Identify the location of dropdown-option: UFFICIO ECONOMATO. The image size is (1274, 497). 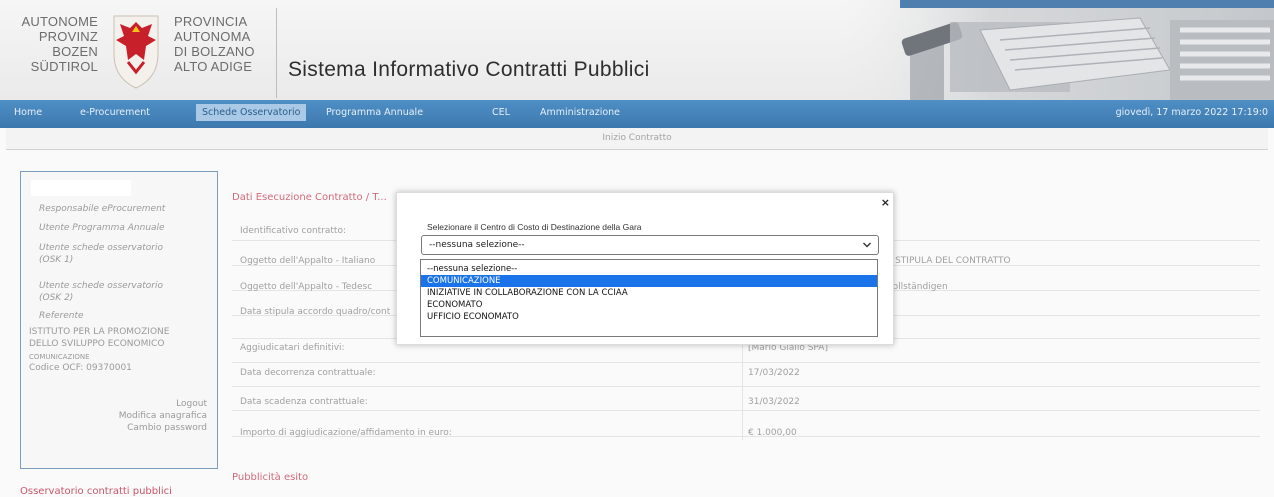
(649, 317).